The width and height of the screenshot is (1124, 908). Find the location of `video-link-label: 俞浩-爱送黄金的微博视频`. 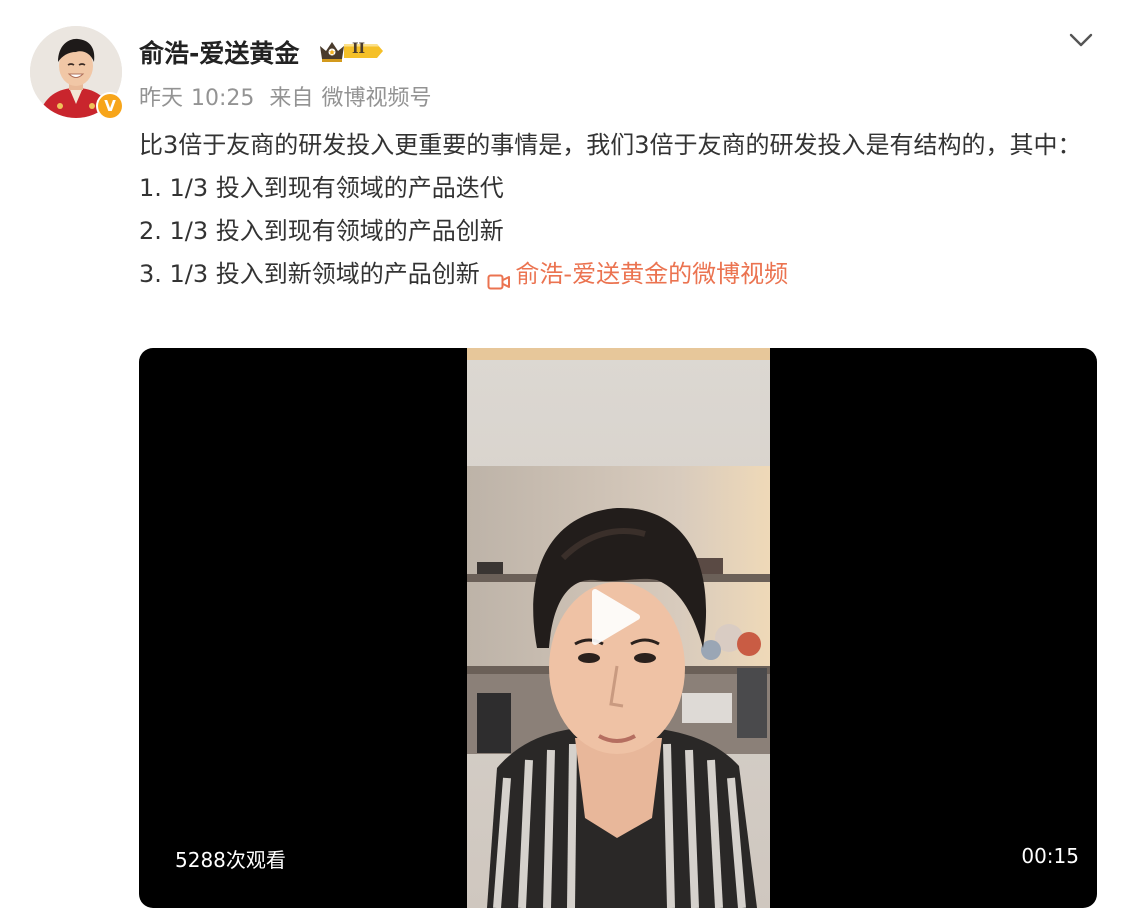

video-link-label: 俞浩-爱送黄金的微博视频 is located at coordinates (652, 274).